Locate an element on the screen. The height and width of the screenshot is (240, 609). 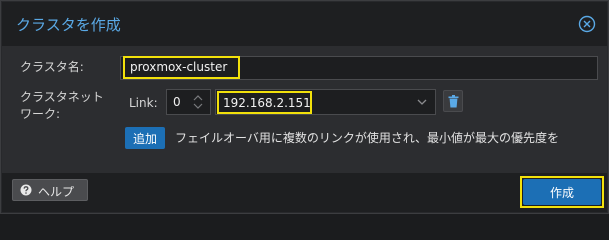
link-label: Link: is located at coordinates (143, 103).